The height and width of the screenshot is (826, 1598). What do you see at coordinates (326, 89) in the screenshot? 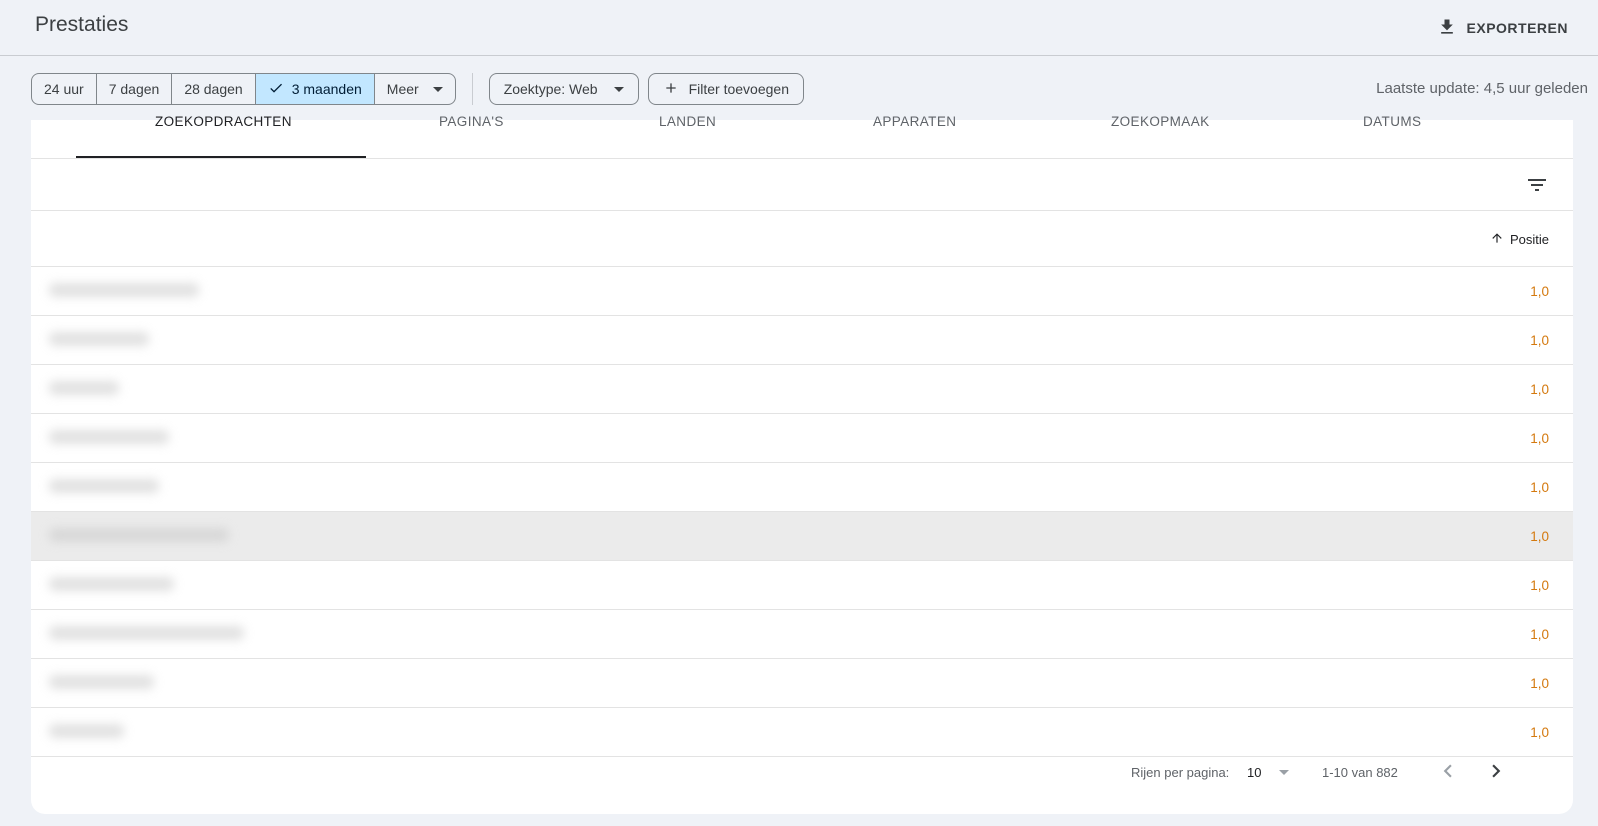
I see `date-range-label: 3 maanden` at bounding box center [326, 89].